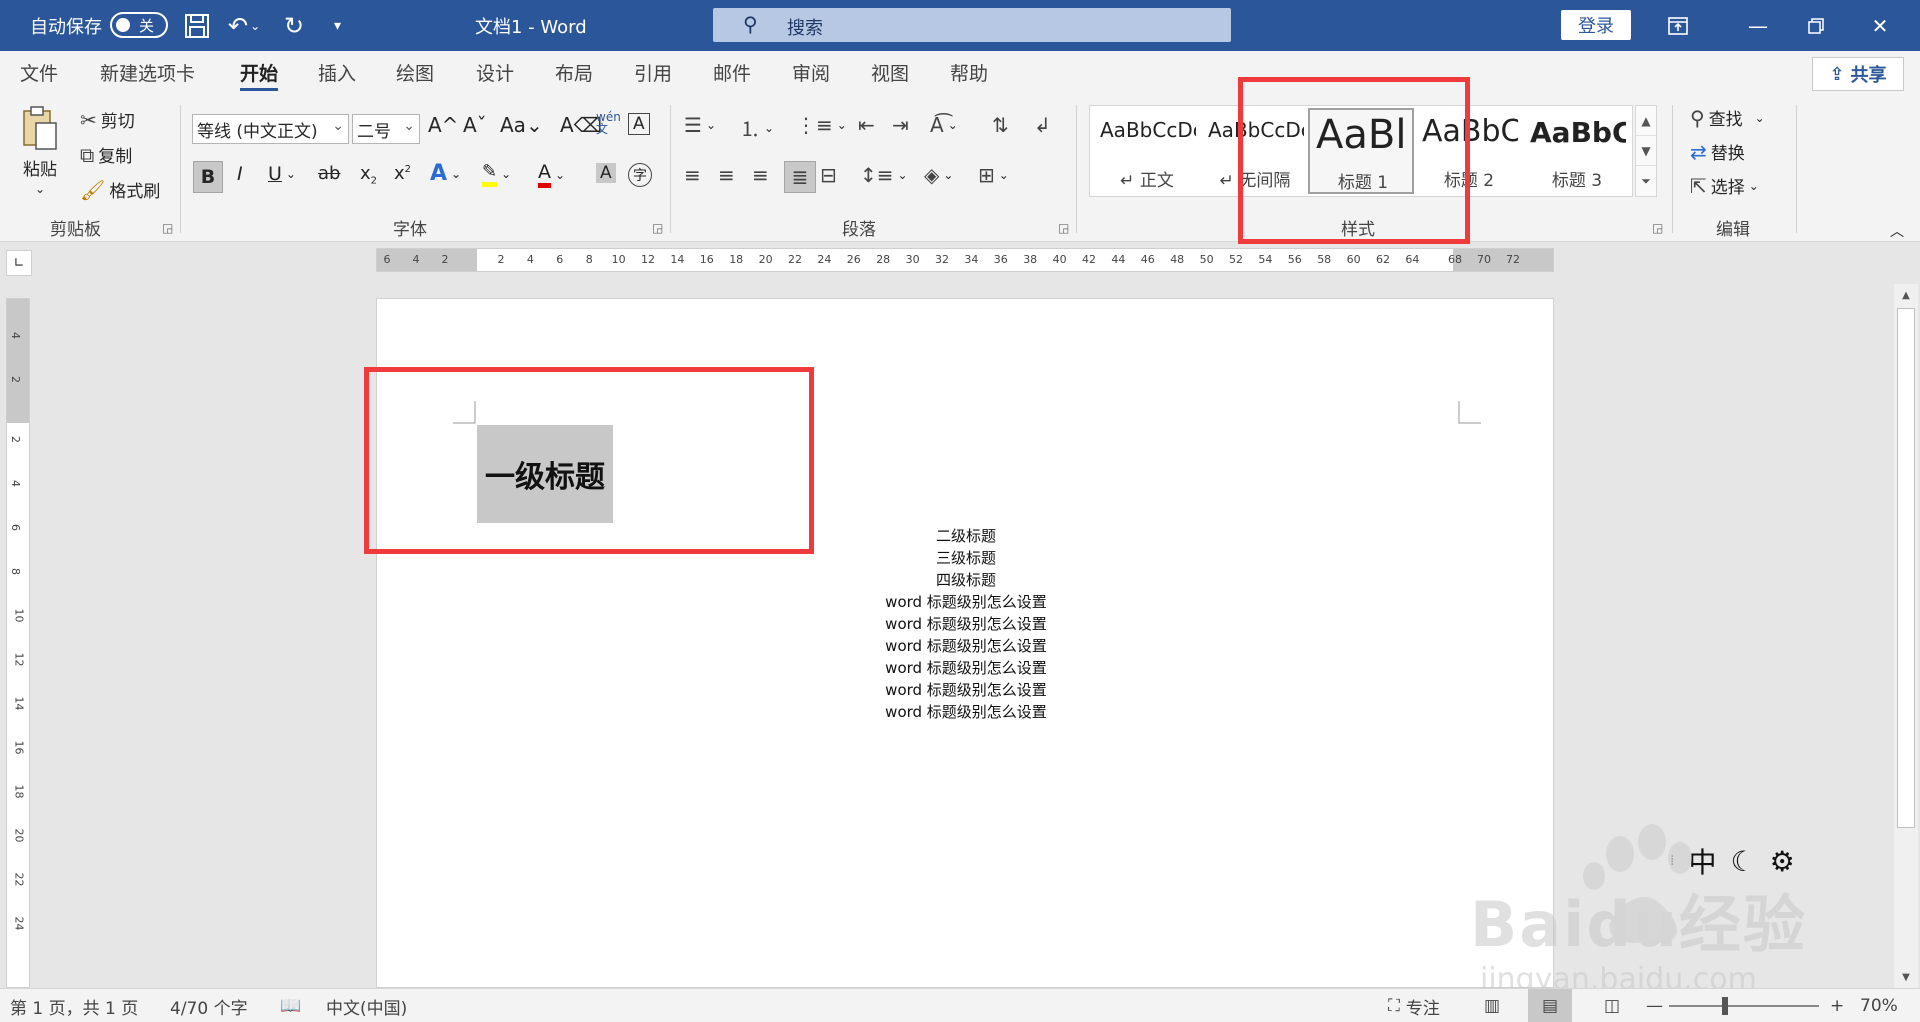 The width and height of the screenshot is (1920, 1022). I want to click on subscript-button: x2, so click(368, 175).